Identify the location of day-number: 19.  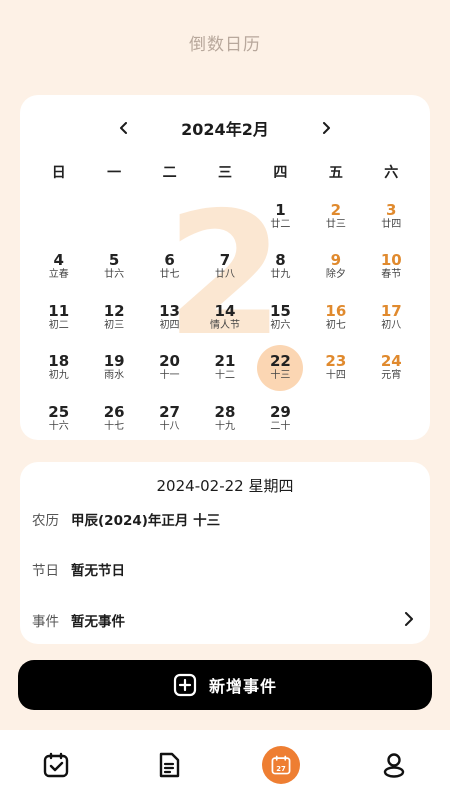
(114, 361).